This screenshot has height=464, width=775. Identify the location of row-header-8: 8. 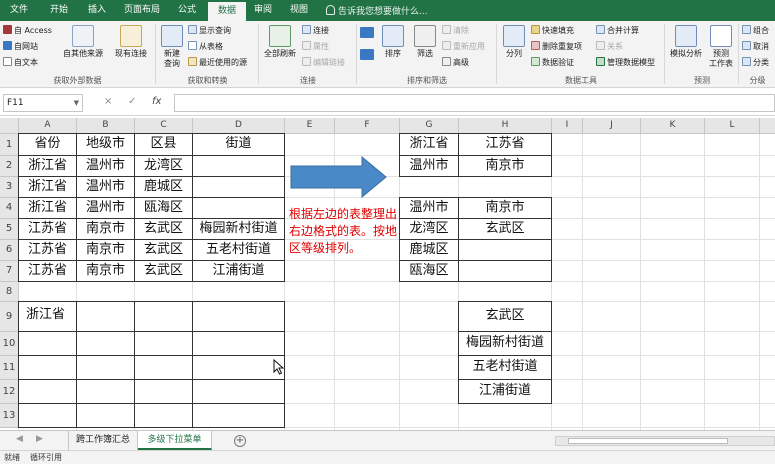
(9, 292).